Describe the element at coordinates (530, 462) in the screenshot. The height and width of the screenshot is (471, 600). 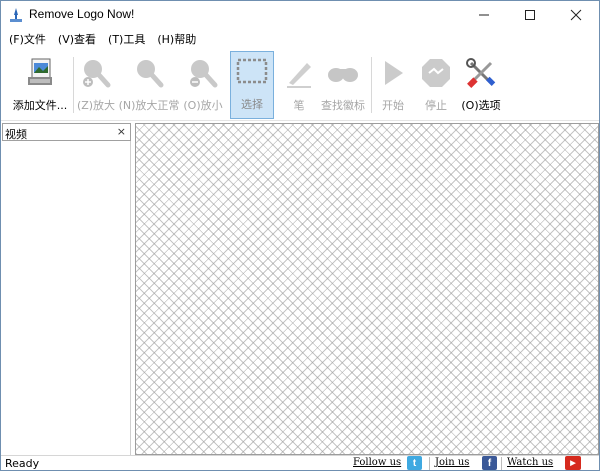
I see `watch-us-link: Watch us` at that location.